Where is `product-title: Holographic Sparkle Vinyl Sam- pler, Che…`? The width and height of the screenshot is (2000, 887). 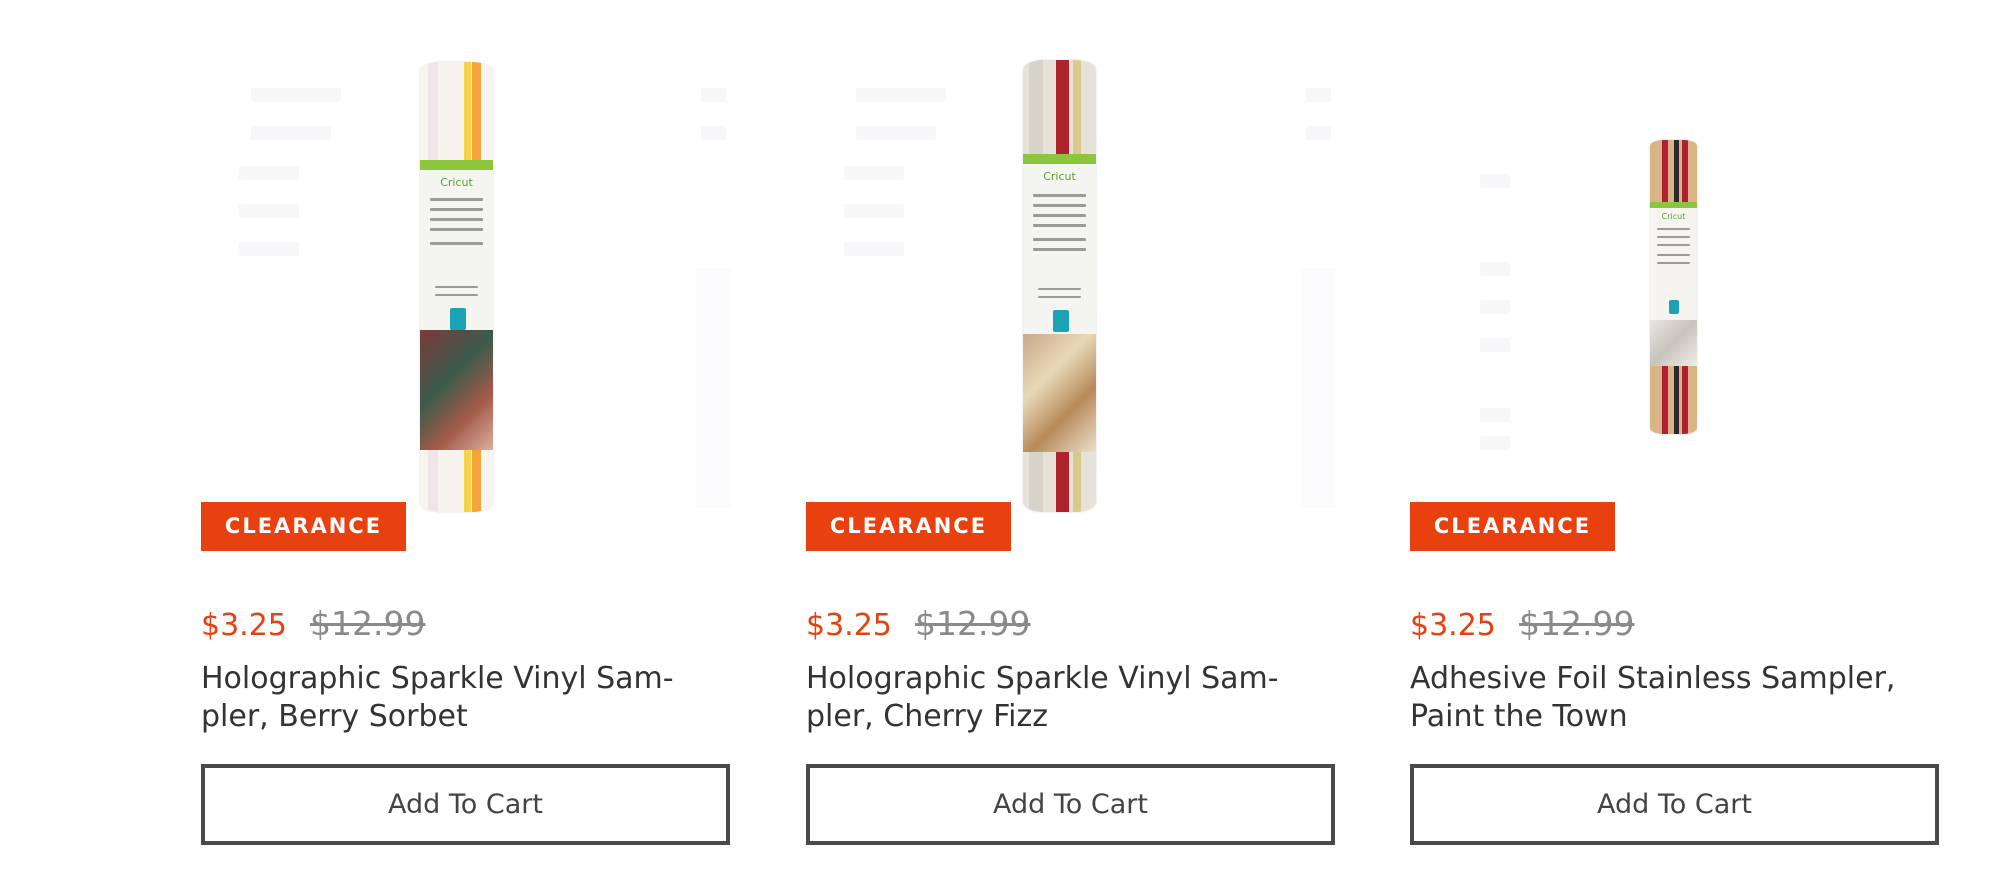
product-title: Holographic Sparkle Vinyl Sam- pler, Che… is located at coordinates (1070, 698).